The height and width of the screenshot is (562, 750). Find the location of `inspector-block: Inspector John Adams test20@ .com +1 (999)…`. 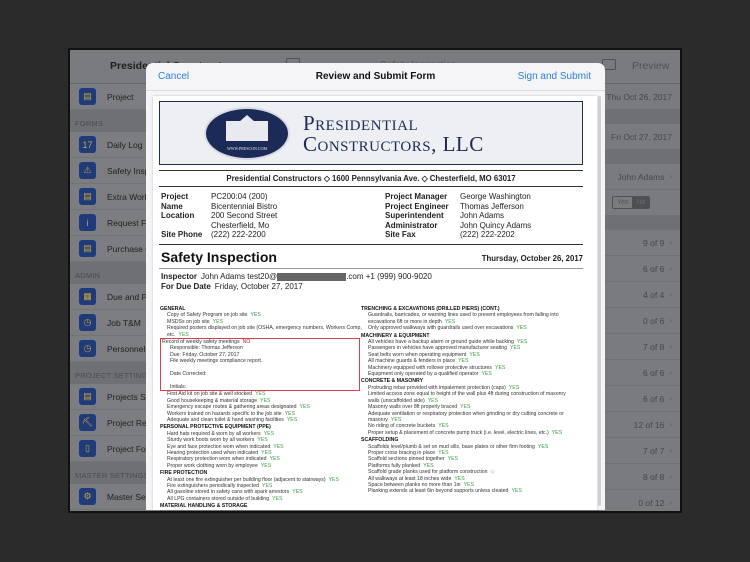

inspector-block: Inspector John Adams test20@ .com +1 (999)… is located at coordinates (296, 282).